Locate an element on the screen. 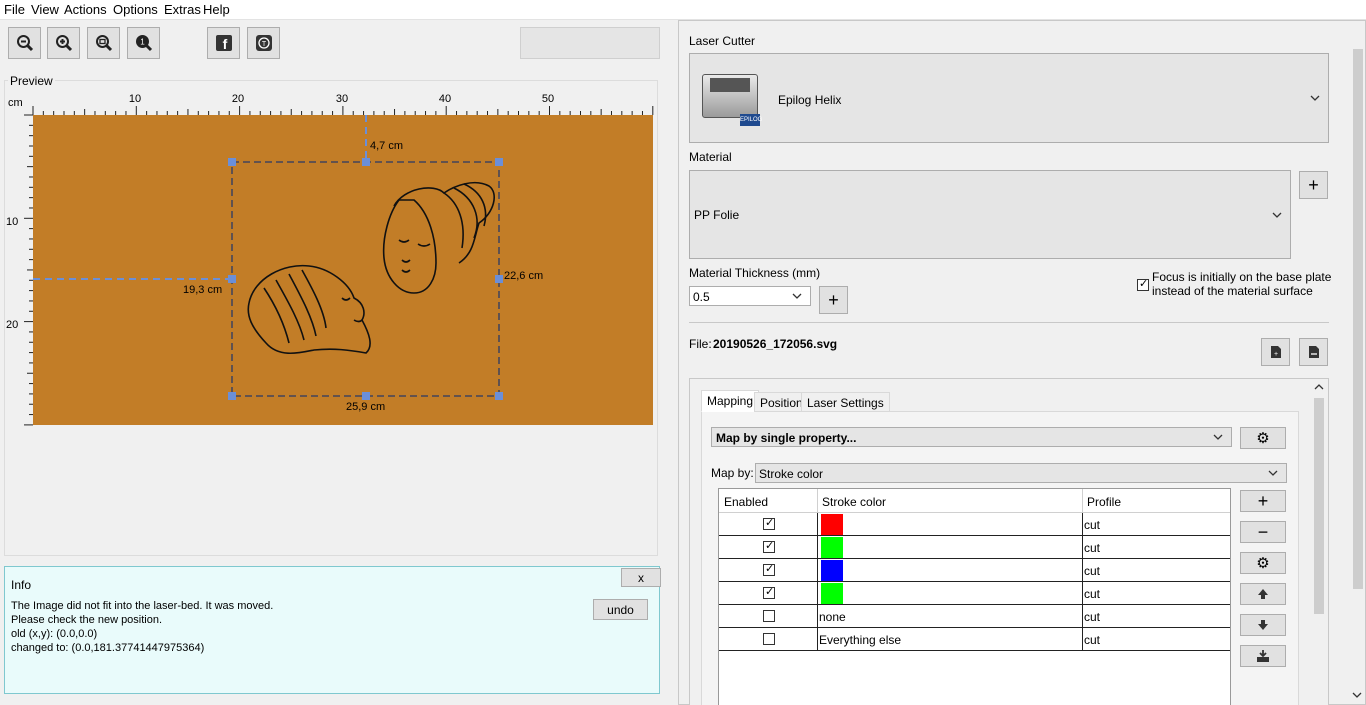 The width and height of the screenshot is (1366, 705). gear-icon: ⚙ is located at coordinates (1263, 563).